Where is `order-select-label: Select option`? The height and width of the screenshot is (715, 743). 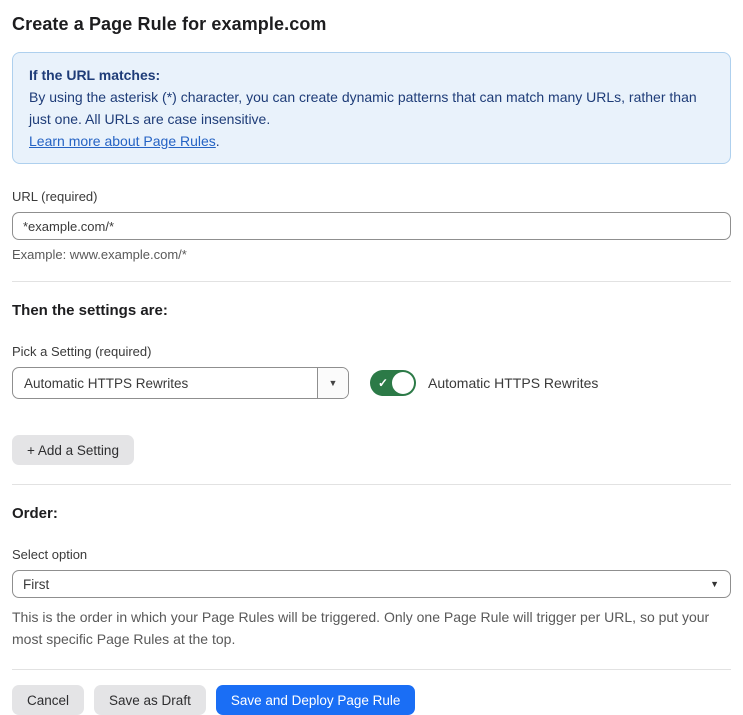 order-select-label: Select option is located at coordinates (50, 554).